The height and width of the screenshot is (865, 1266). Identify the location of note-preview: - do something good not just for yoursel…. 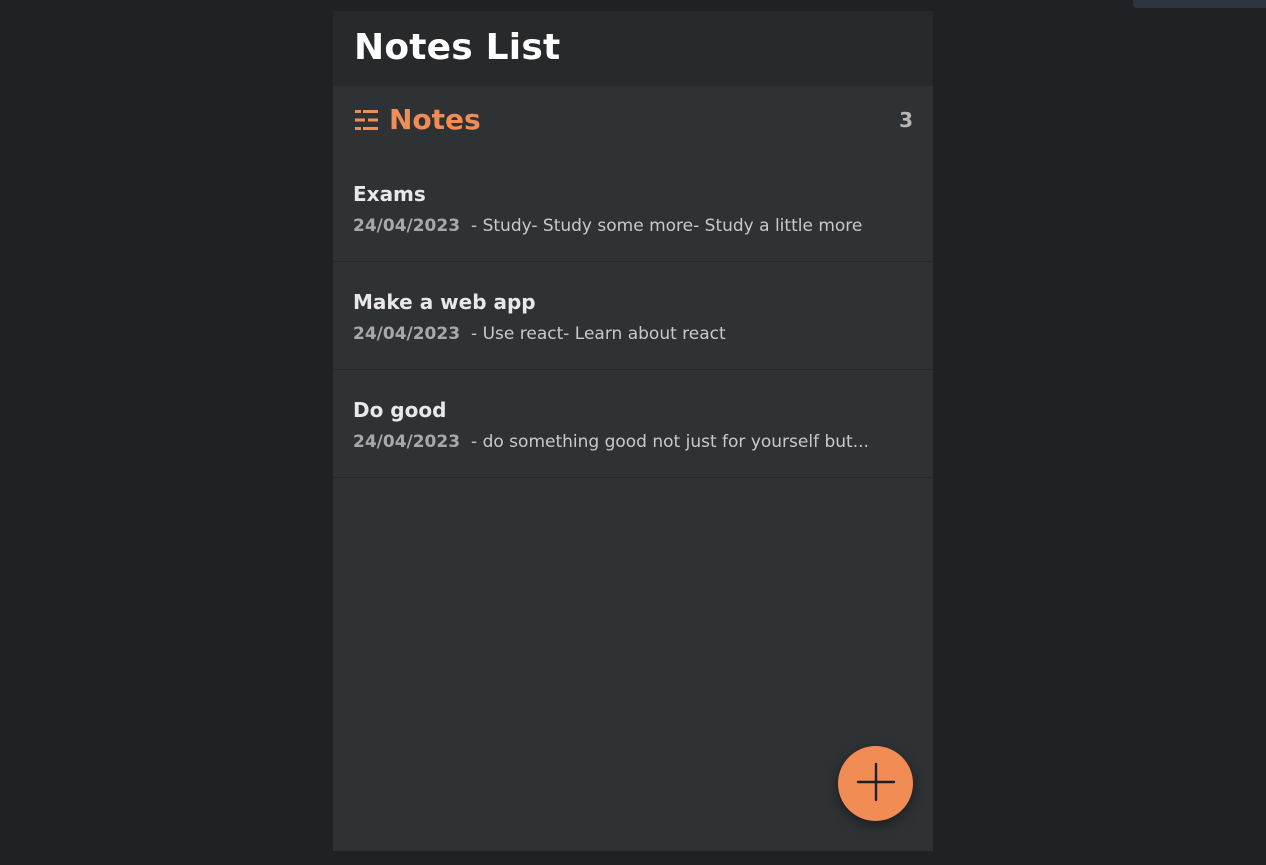
(670, 442).